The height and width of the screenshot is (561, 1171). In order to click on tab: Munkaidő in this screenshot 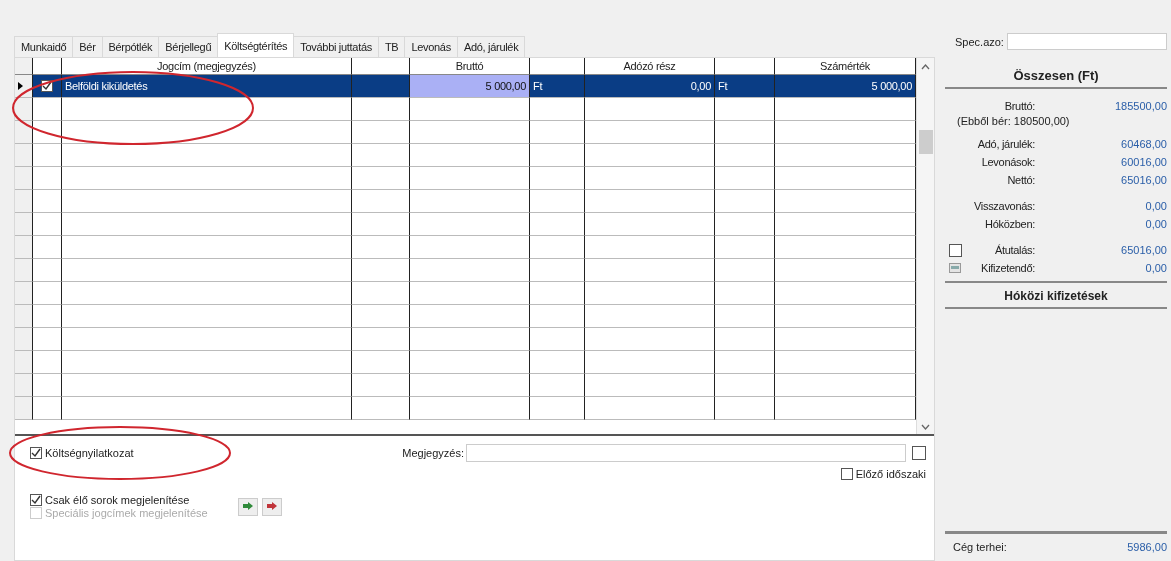, I will do `click(44, 46)`.